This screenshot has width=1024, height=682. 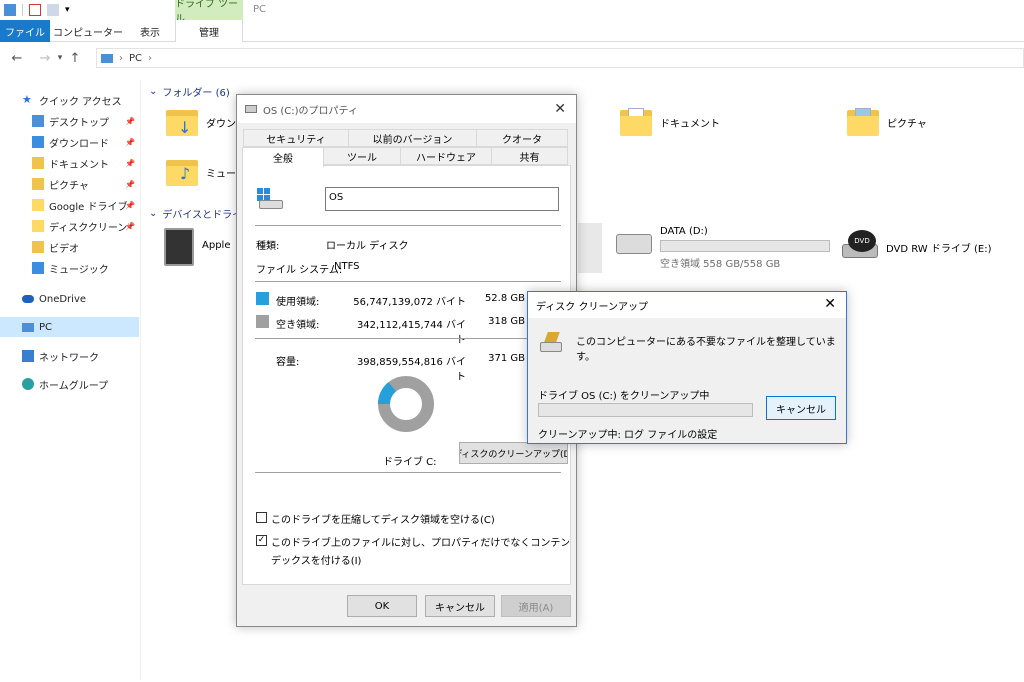 What do you see at coordinates (723, 248) in the screenshot?
I see `drive-data-d: DATA (D:) 空き領域 558 GB/558 GB` at bounding box center [723, 248].